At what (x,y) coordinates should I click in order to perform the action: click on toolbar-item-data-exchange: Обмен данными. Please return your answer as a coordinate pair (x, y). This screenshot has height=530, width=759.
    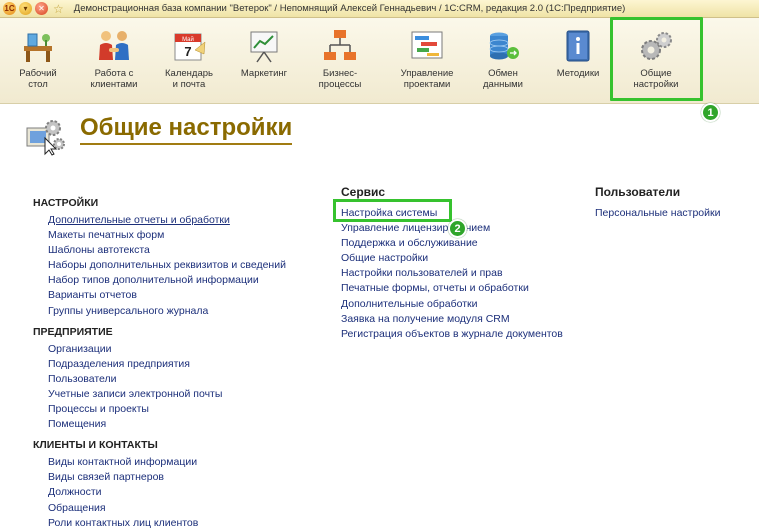
    Looking at the image, I should click on (503, 59).